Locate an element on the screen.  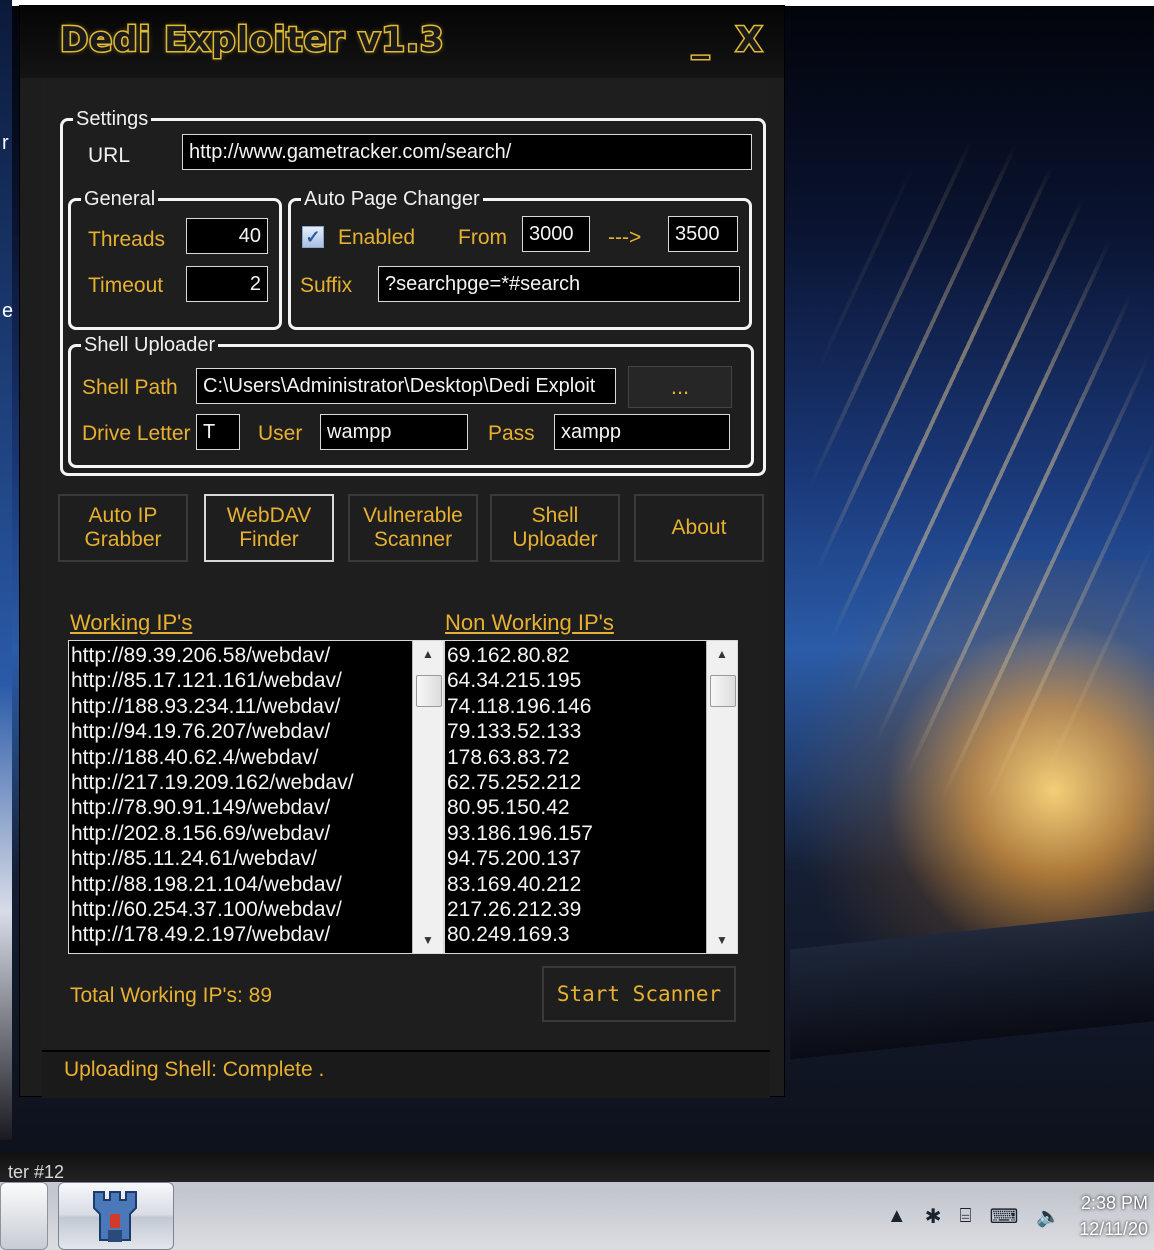
minimize-button: _ is located at coordinates (701, 40).